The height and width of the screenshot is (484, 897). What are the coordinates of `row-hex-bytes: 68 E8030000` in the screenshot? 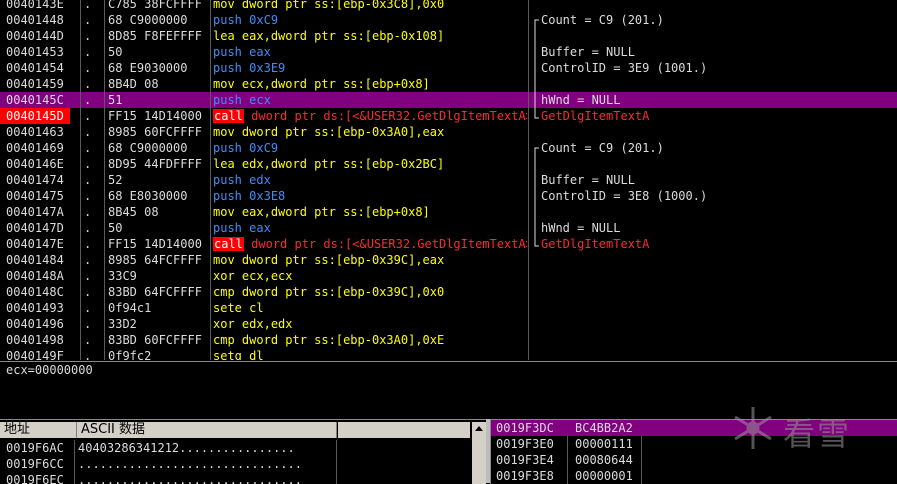 It's located at (148, 196).